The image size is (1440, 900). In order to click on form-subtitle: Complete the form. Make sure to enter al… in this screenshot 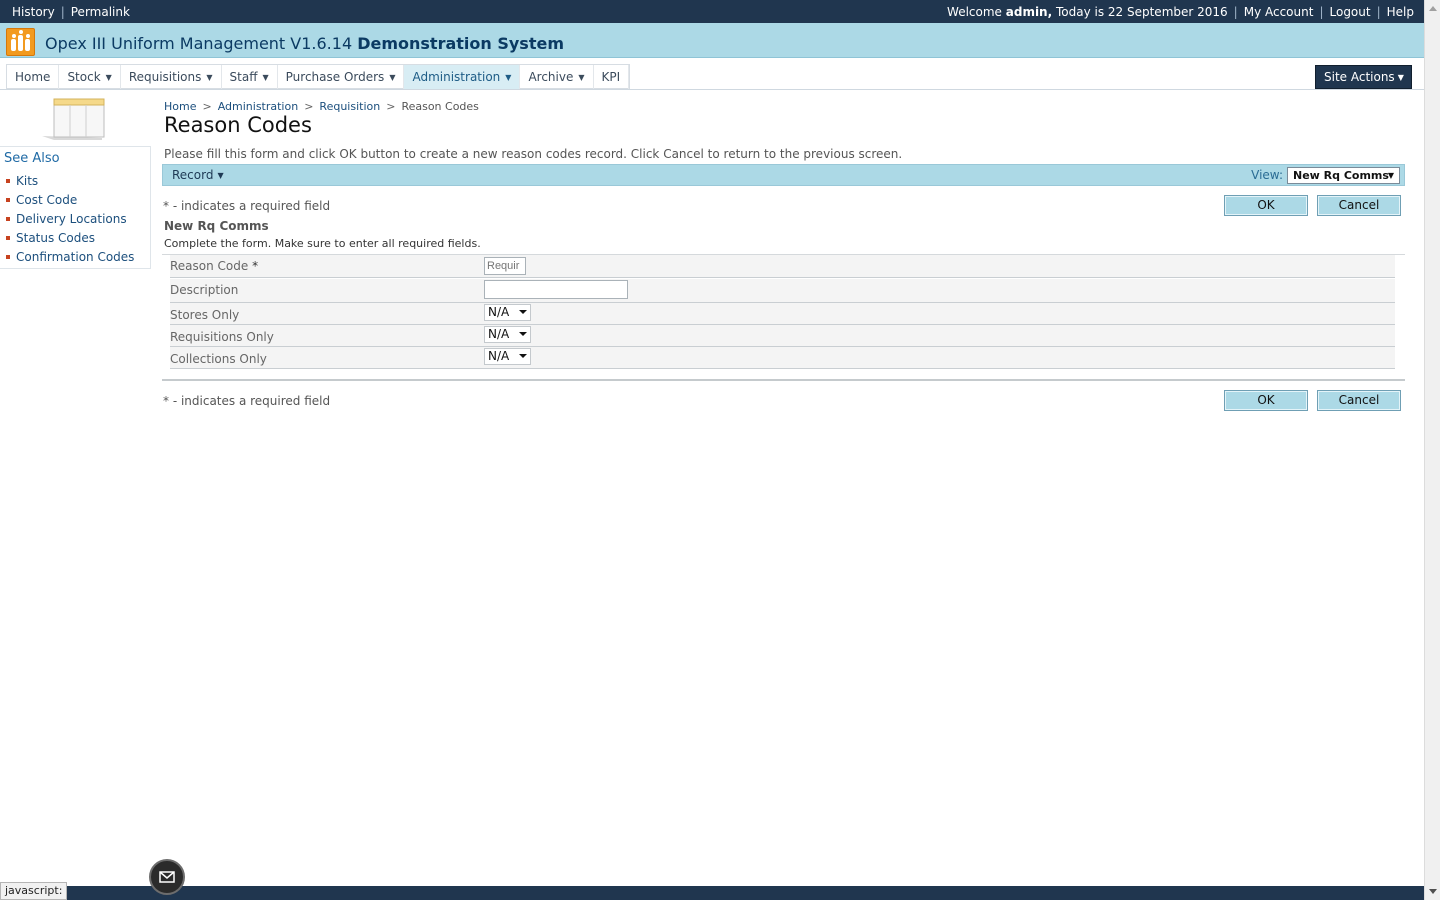, I will do `click(322, 243)`.